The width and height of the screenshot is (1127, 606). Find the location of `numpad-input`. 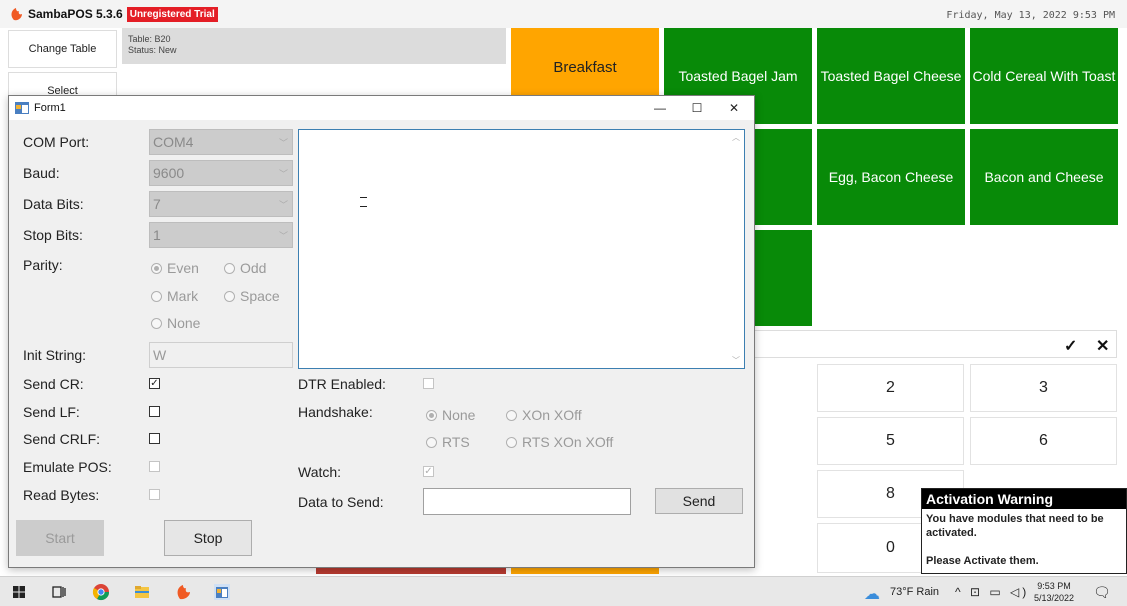

numpad-input is located at coordinates (934, 344).